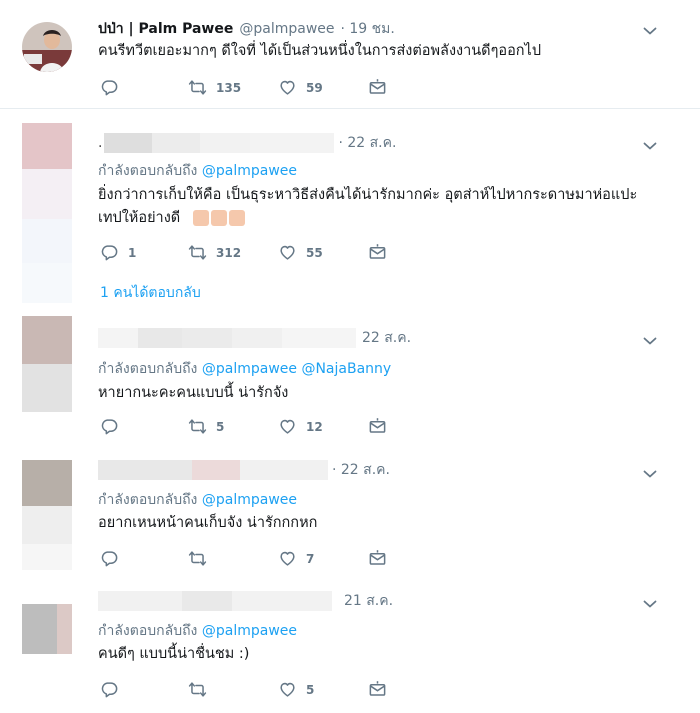 The image size is (700, 713). I want to click on tweet-timestamp: 21 ส.ค., so click(368, 601).